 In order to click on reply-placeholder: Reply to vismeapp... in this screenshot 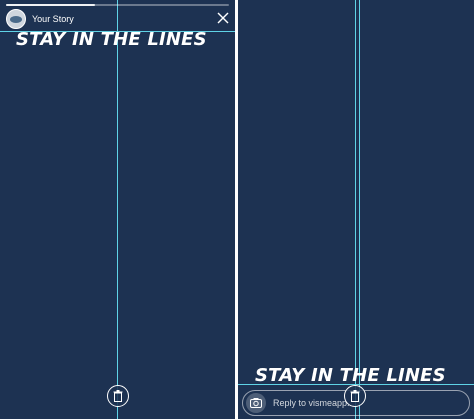, I will do `click(314, 403)`.